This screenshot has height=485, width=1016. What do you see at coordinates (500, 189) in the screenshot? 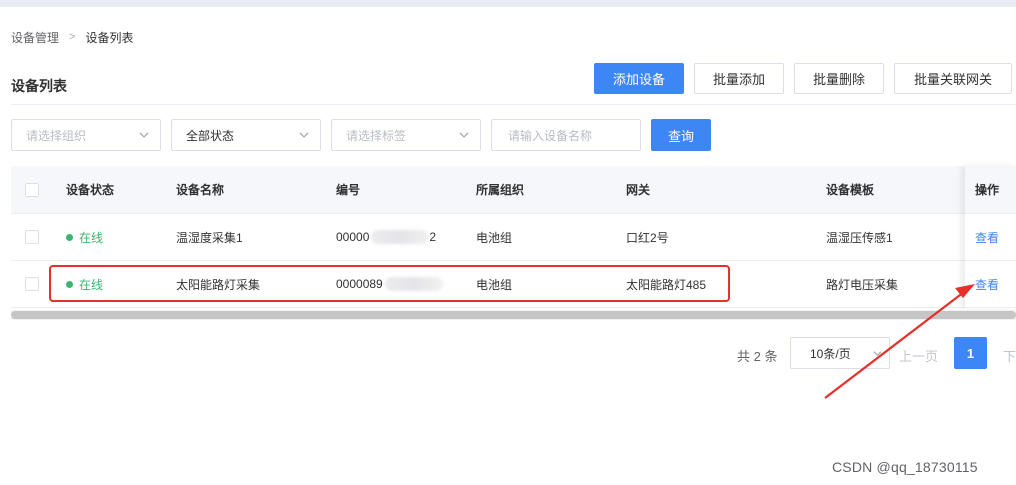
I see `header-org: 所属组织` at bounding box center [500, 189].